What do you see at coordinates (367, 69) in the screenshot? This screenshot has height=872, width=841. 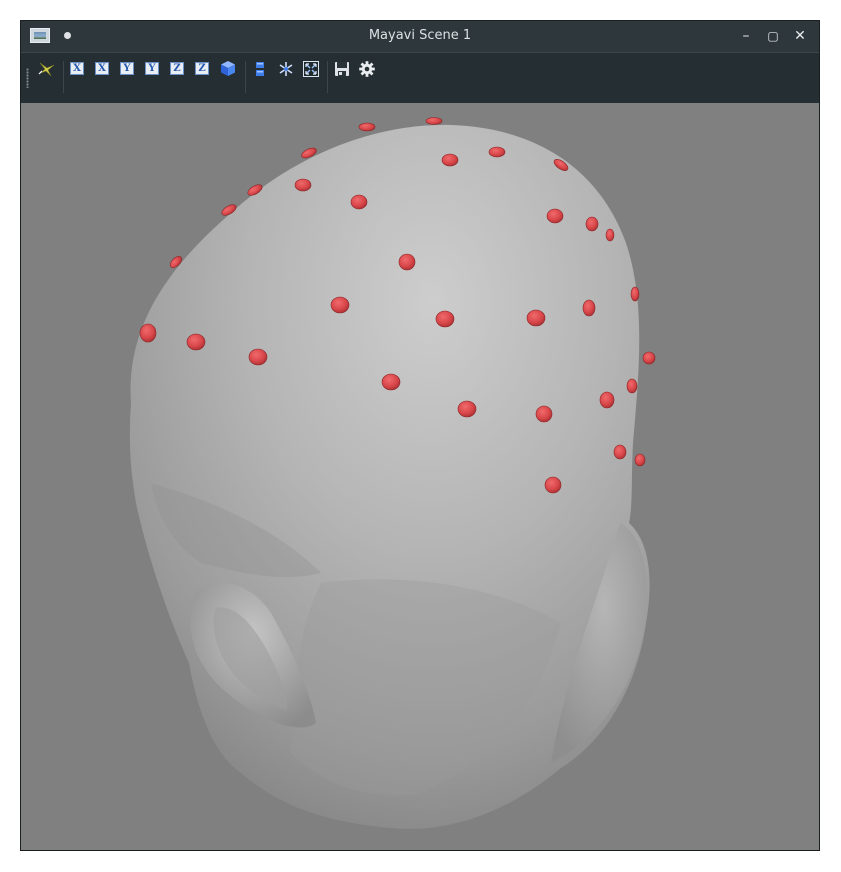 I see `settings-gear-icon` at bounding box center [367, 69].